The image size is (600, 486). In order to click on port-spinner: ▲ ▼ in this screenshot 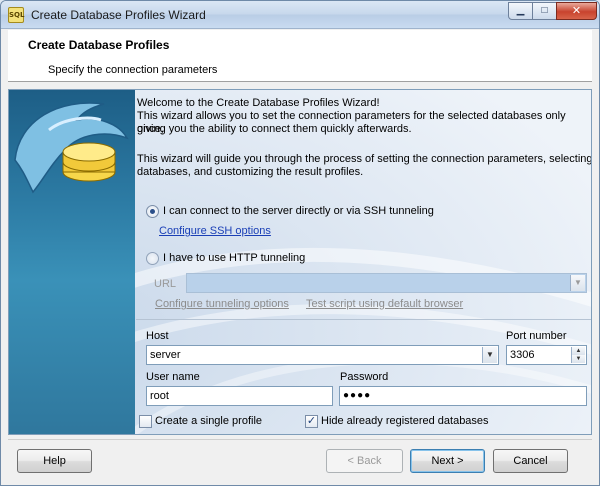, I will do `click(578, 355)`.